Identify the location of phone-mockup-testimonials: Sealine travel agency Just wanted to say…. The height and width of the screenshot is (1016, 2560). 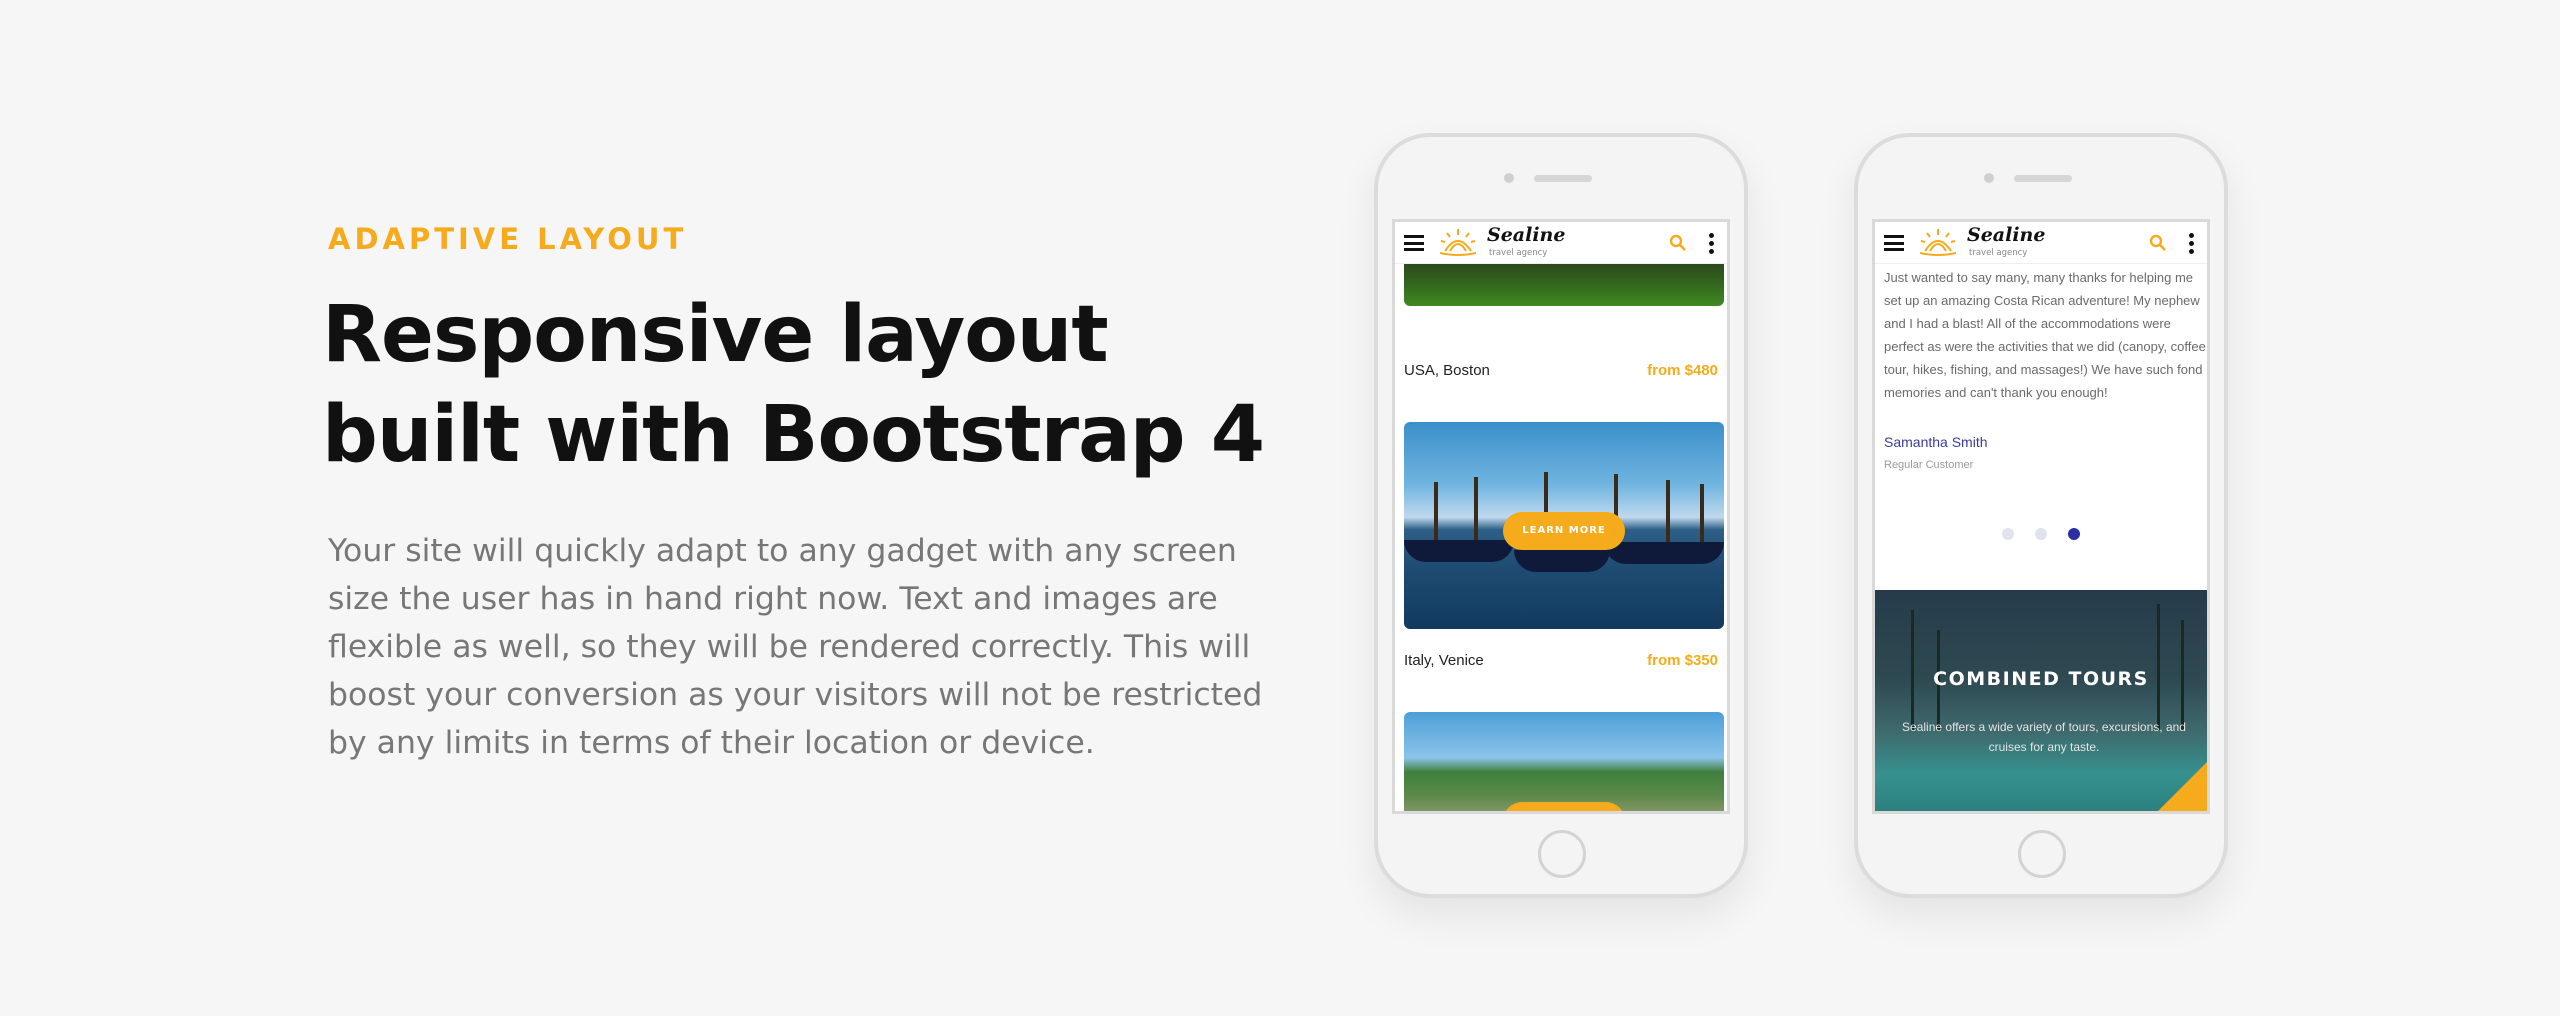
(2041, 515).